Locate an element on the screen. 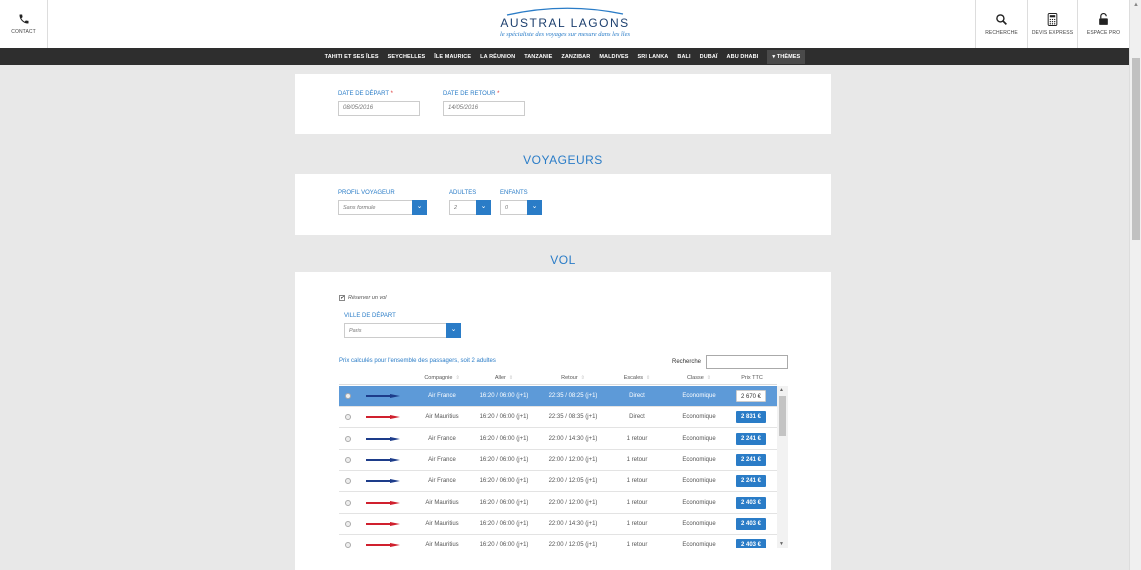  nav-item-la-reunion: LA RÉUNION is located at coordinates (497, 57).